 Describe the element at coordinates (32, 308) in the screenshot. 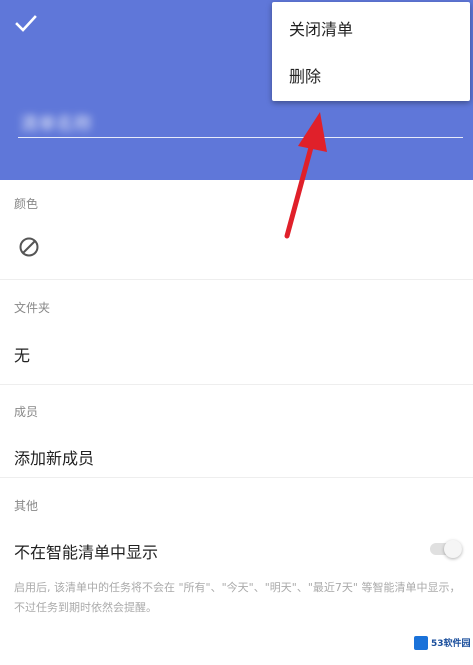

I see `folder-section-label: 文件夹` at that location.